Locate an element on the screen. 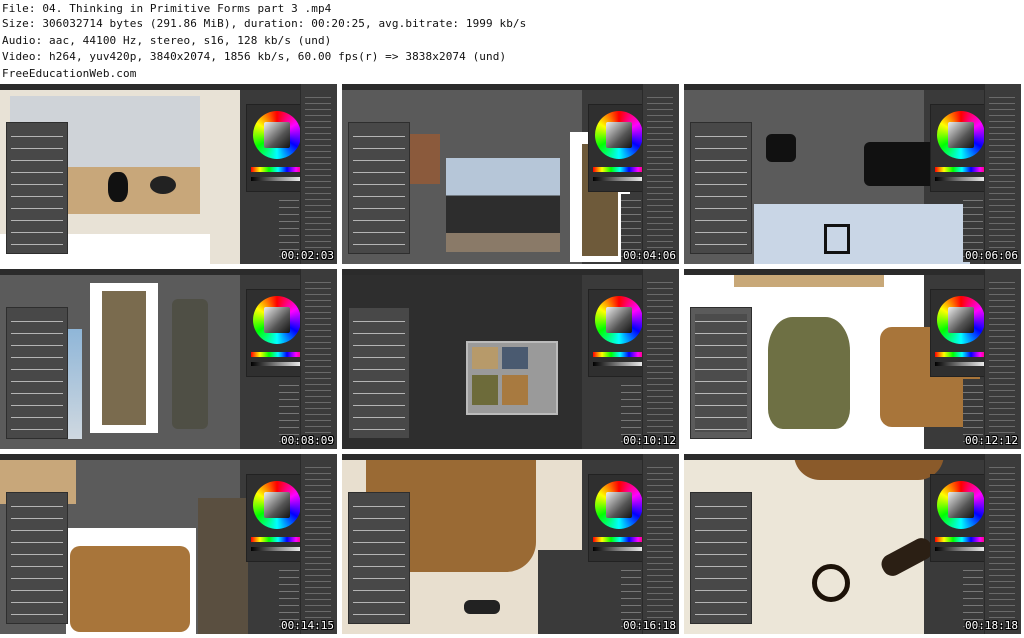 The image size is (1024, 638). timestamp: 00:18:18 is located at coordinates (991, 625).